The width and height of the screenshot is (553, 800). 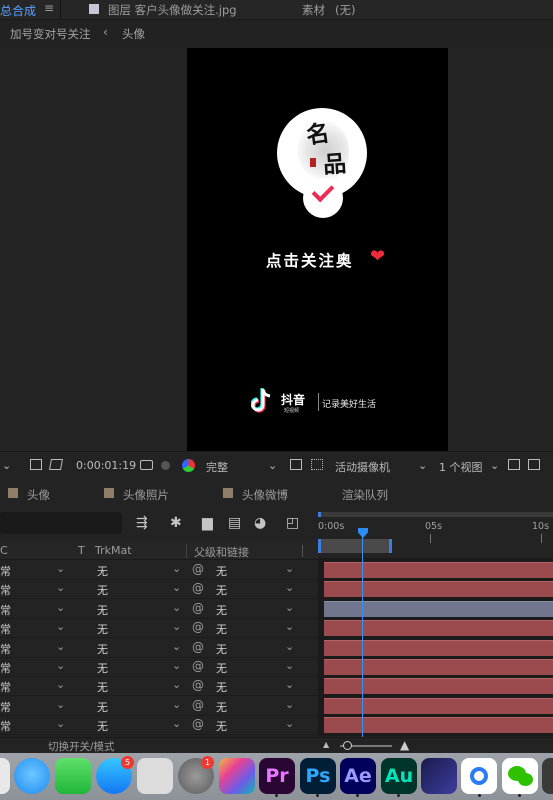 I want to click on media-encoder-icon, so click(x=439, y=776).